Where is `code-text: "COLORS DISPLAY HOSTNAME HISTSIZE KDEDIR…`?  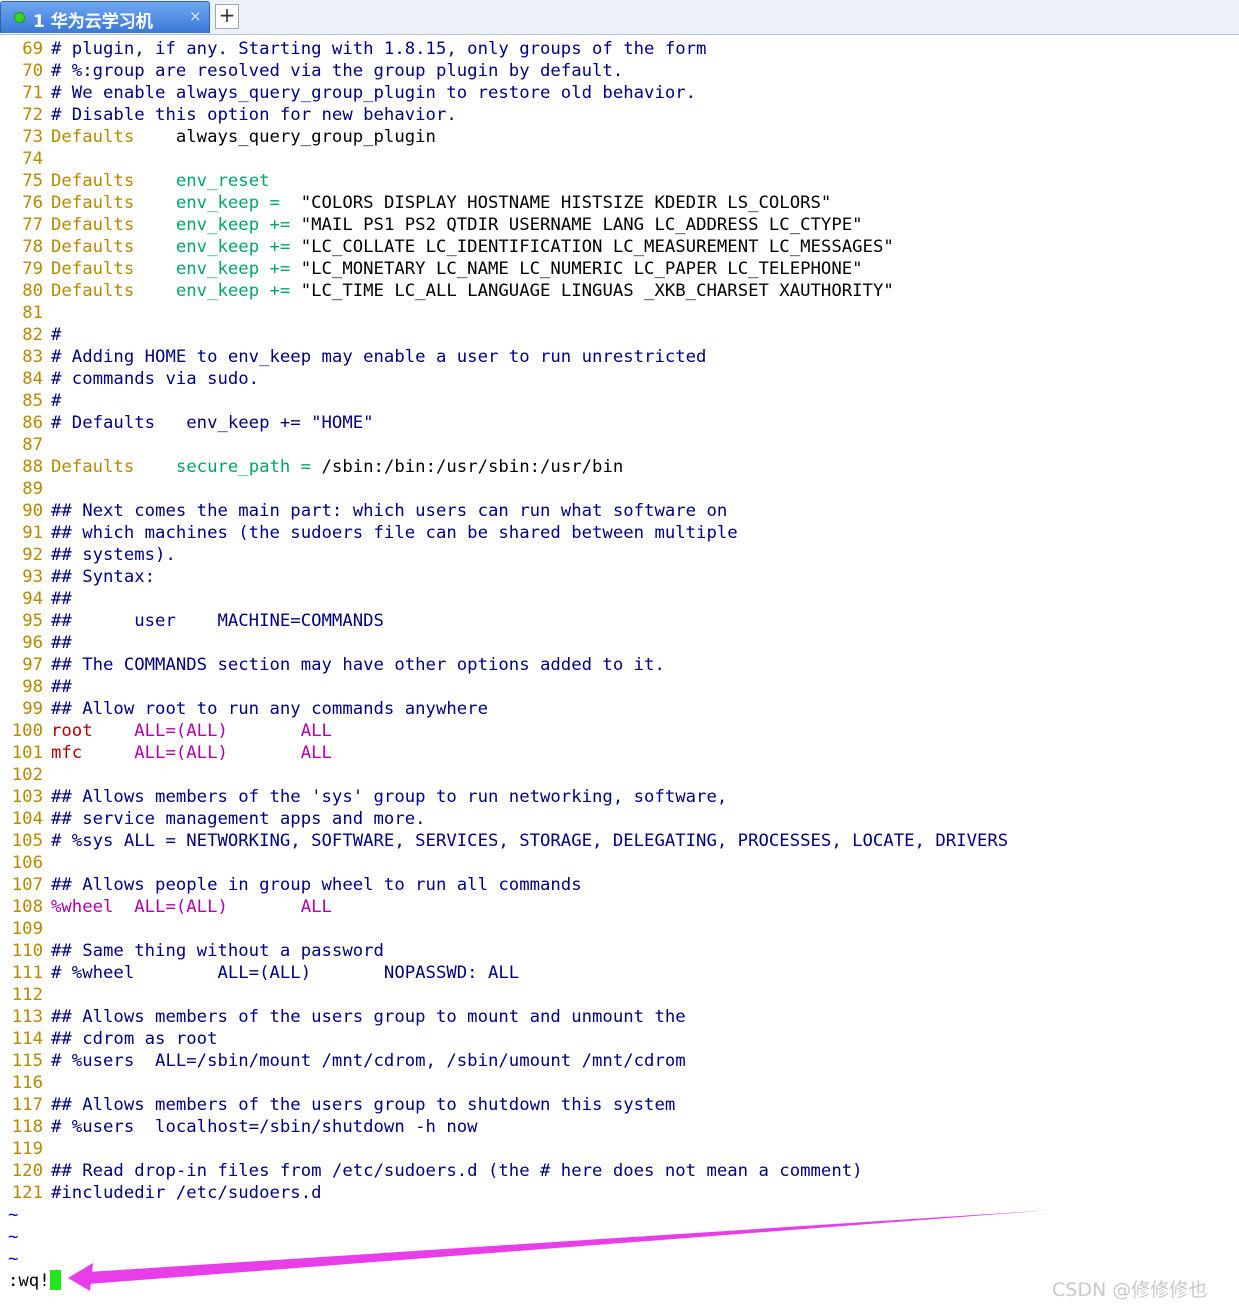
code-text: "COLORS DISPLAY HOSTNAME HISTSIZE KDEDIR… is located at coordinates (566, 203).